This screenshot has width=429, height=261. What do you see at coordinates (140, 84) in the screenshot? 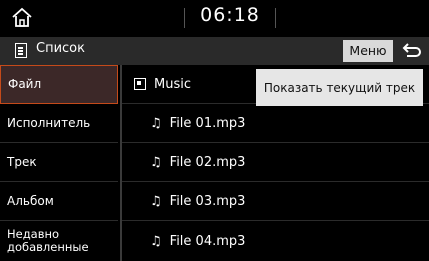
I see `folder-icon` at bounding box center [140, 84].